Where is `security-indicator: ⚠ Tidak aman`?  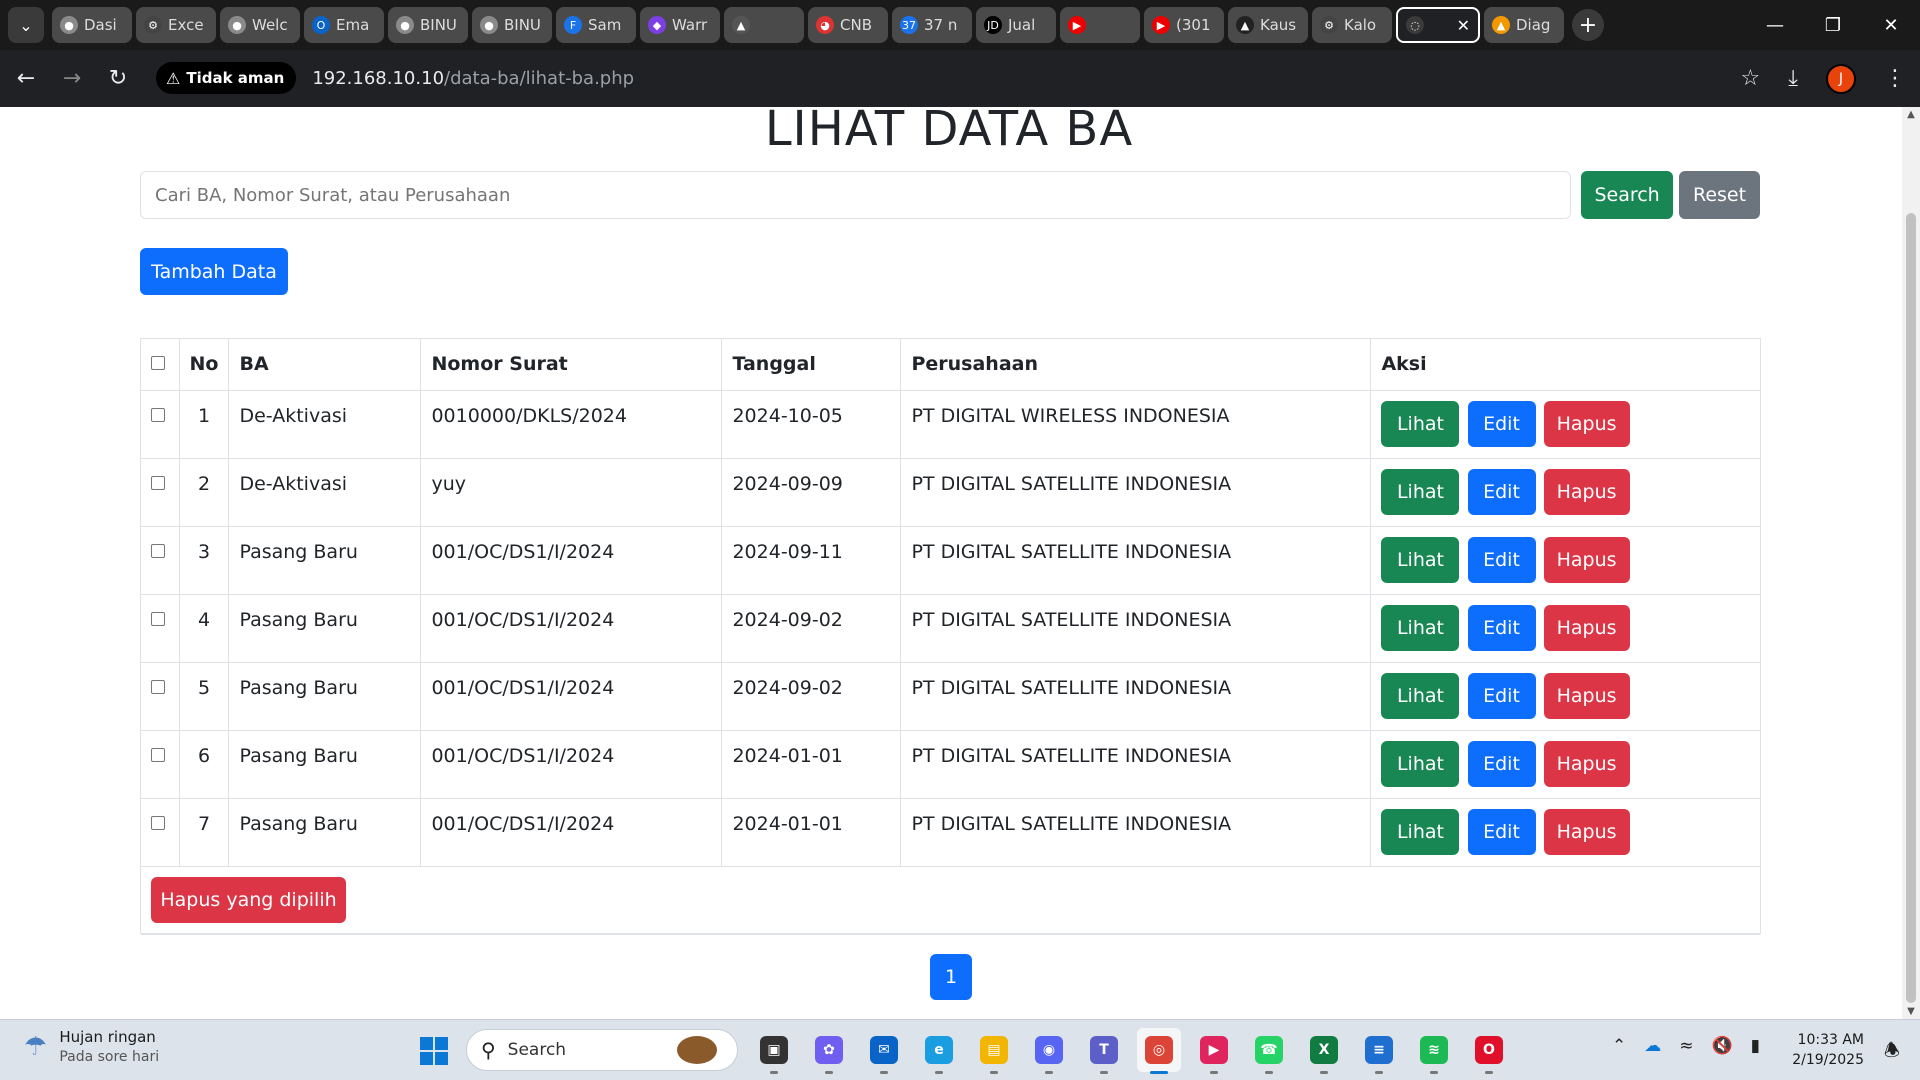
security-indicator: ⚠ Tidak aman is located at coordinates (226, 78).